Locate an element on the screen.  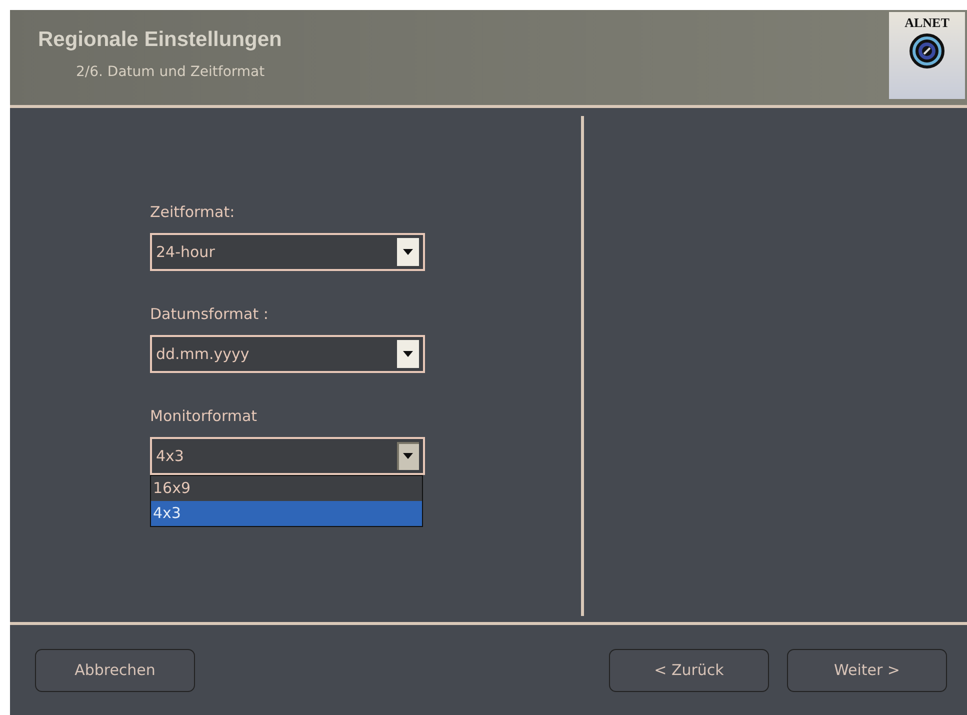
lens-icon is located at coordinates (927, 51).